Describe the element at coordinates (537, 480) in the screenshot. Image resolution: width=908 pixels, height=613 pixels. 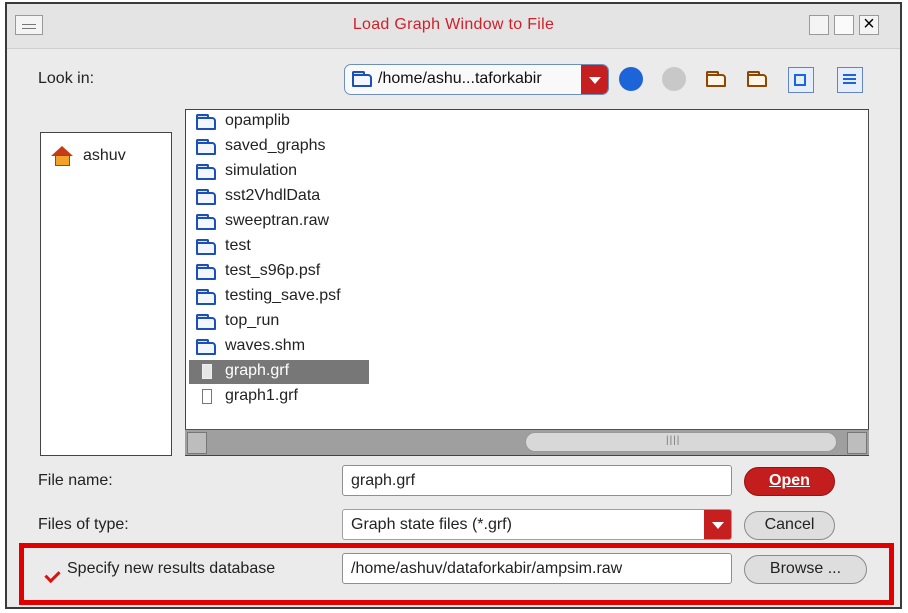
I see `file-name-input: graph.grf` at that location.